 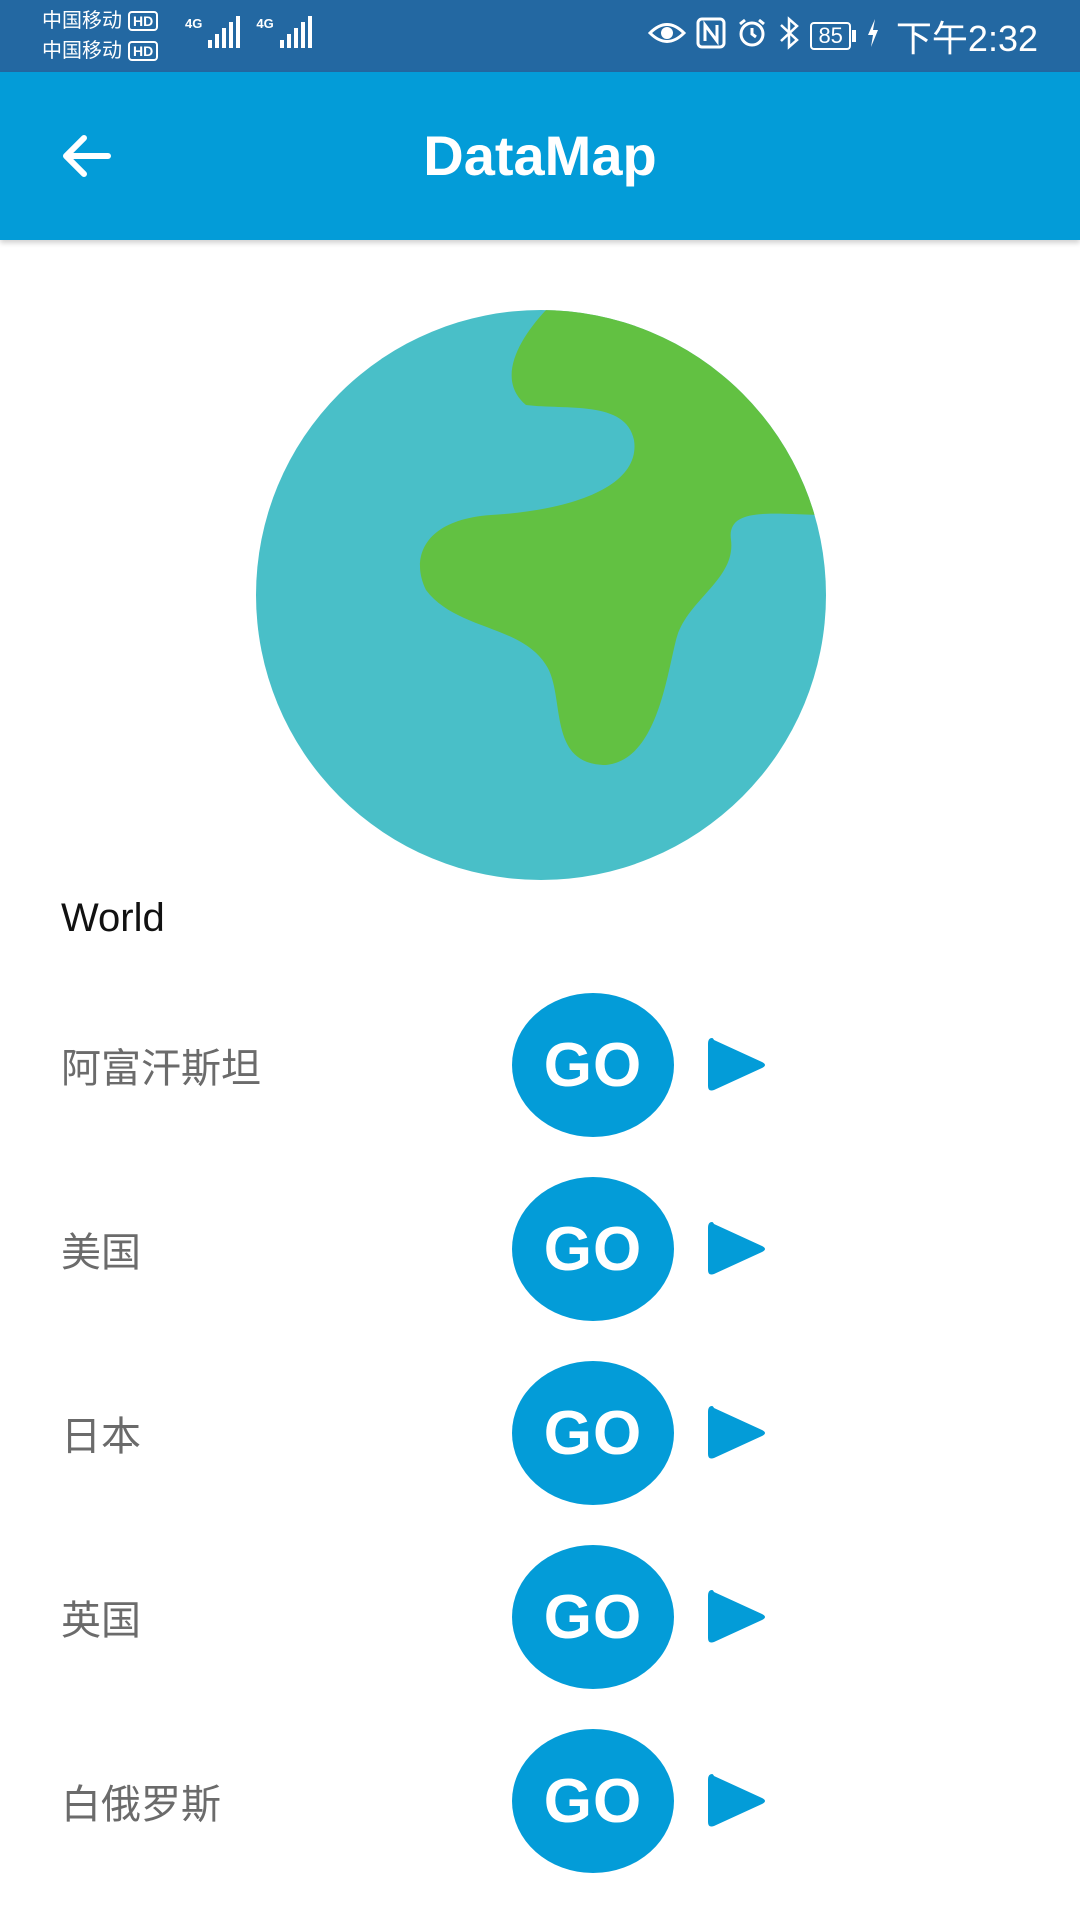 I want to click on list-item: 英国 GO, so click(x=540, y=1617).